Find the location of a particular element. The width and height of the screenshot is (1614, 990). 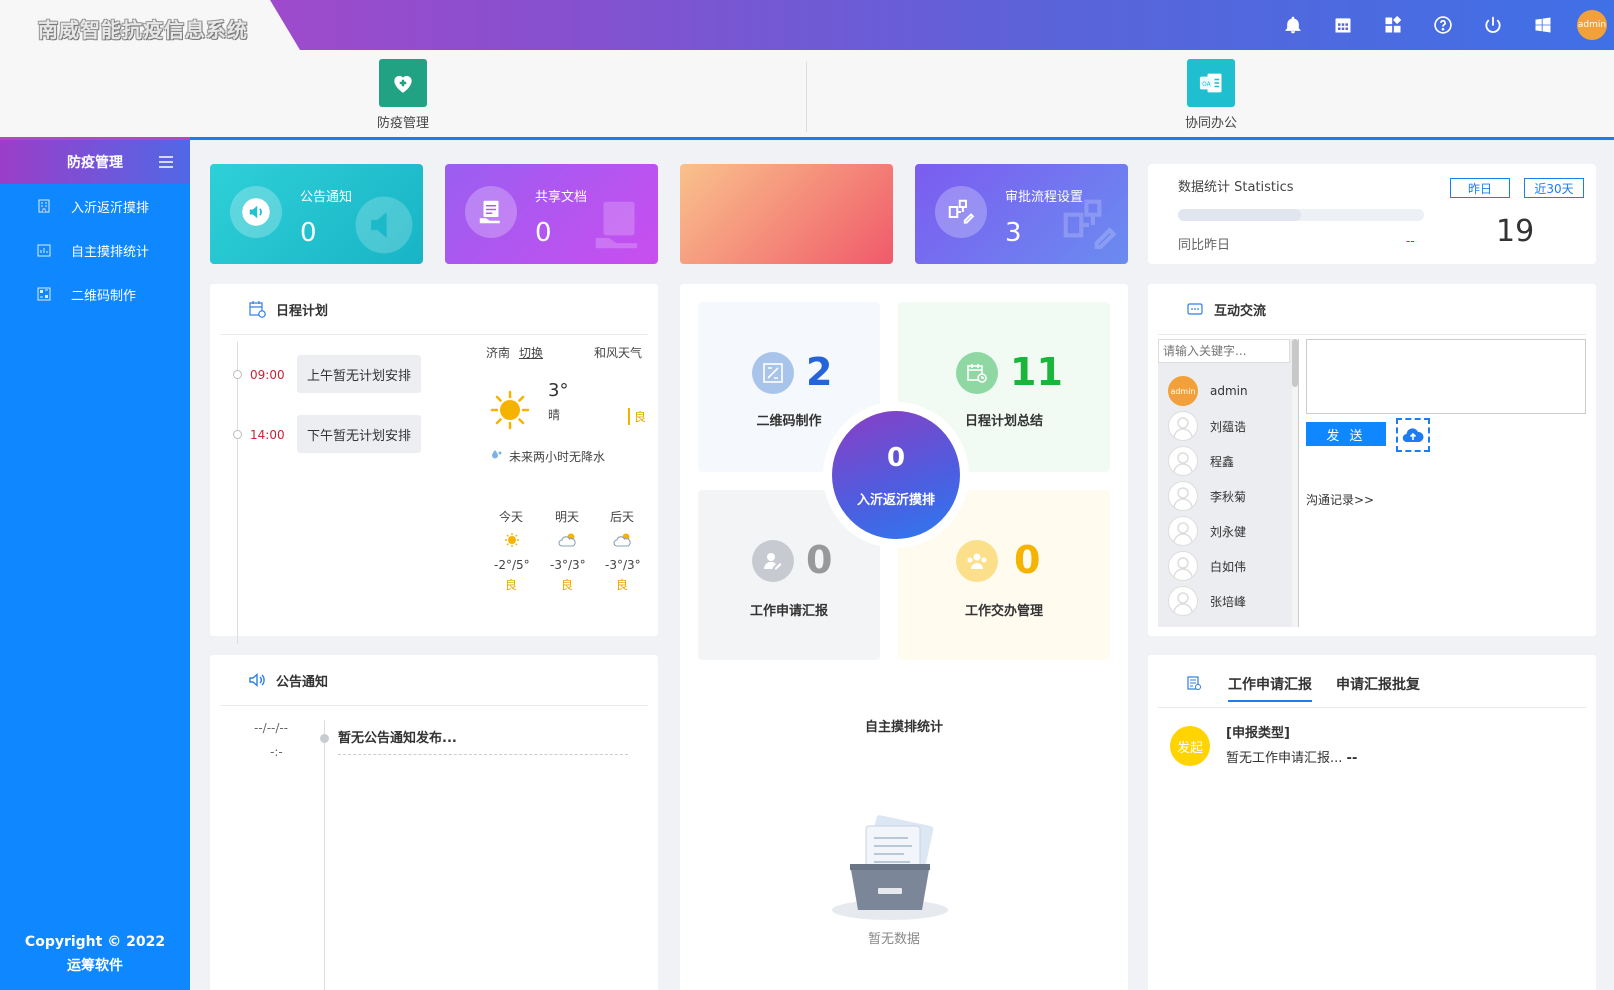

yesterday-button: 昨日 is located at coordinates (1480, 188).